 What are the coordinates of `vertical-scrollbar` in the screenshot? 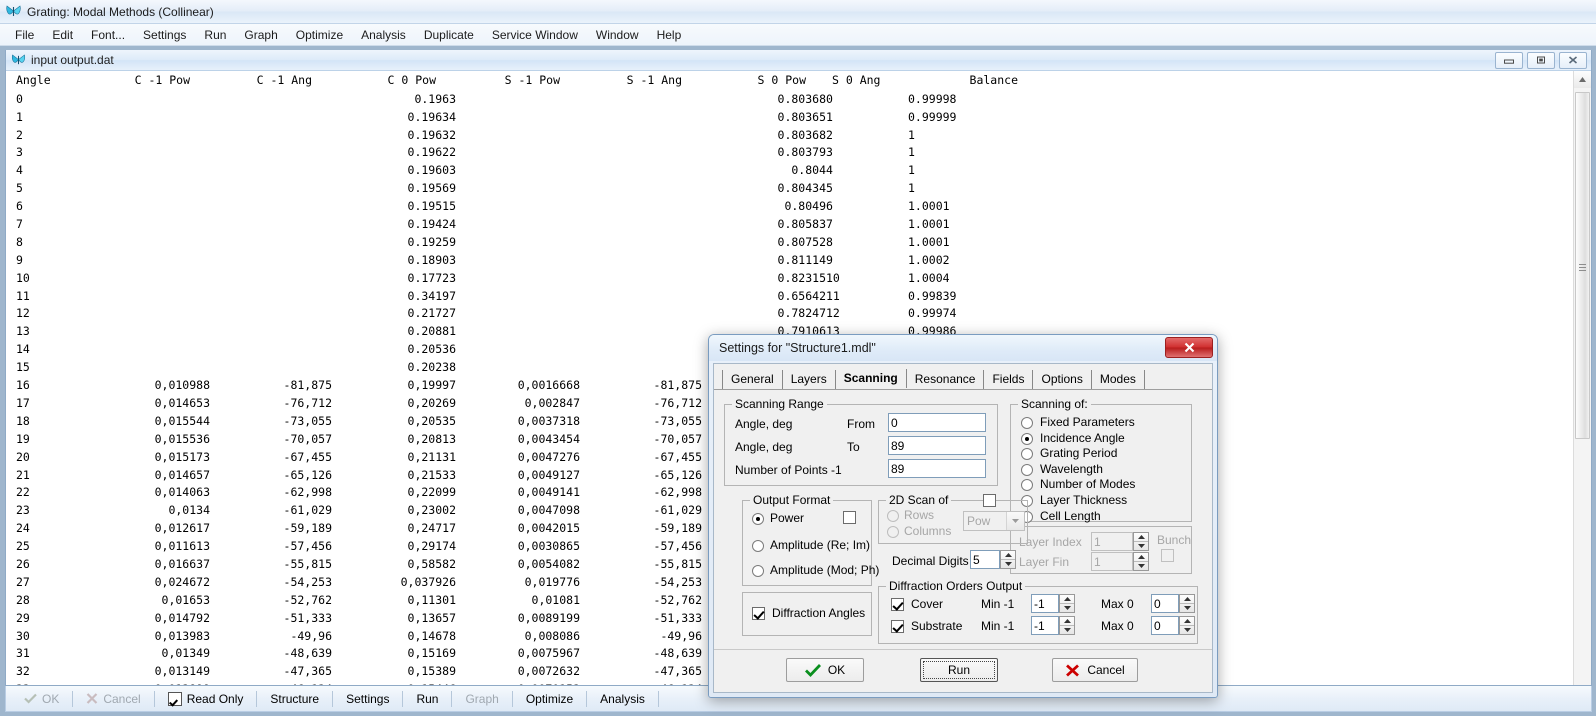 It's located at (1582, 378).